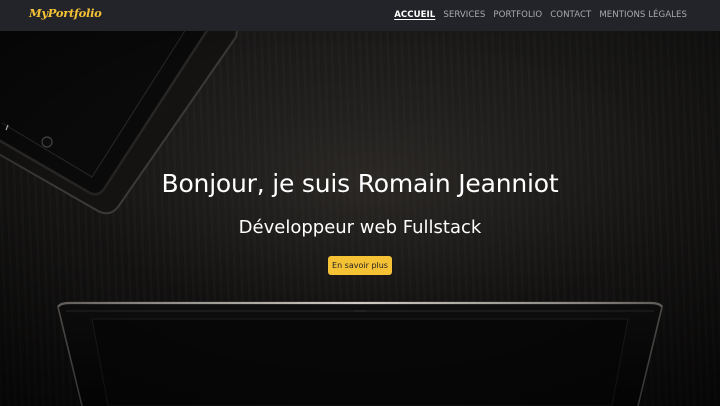 The width and height of the screenshot is (720, 406). What do you see at coordinates (360, 227) in the screenshot?
I see `hero-subtitle: Développeur web Fullstack` at bounding box center [360, 227].